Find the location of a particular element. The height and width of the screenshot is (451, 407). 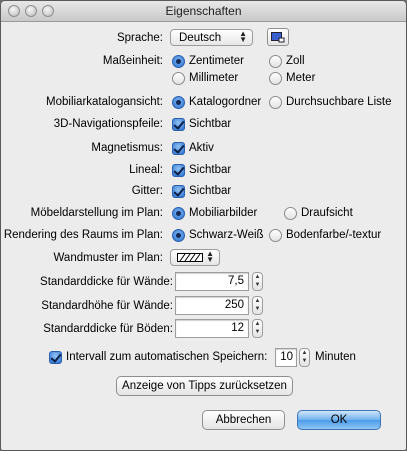

unit-option-millimeter: Millimeter is located at coordinates (214, 78).